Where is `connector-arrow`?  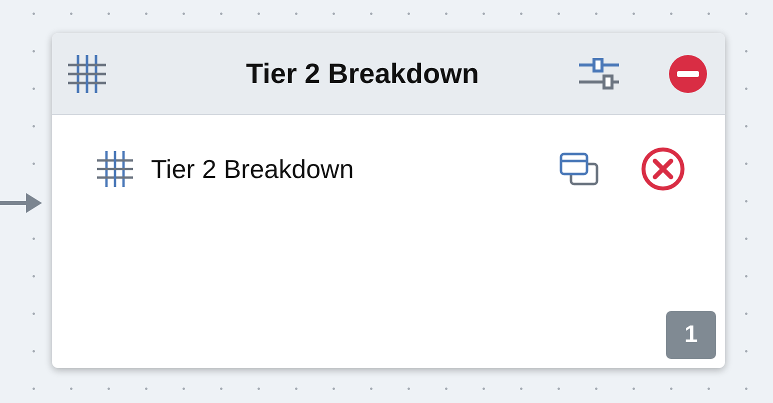
connector-arrow is located at coordinates (21, 203).